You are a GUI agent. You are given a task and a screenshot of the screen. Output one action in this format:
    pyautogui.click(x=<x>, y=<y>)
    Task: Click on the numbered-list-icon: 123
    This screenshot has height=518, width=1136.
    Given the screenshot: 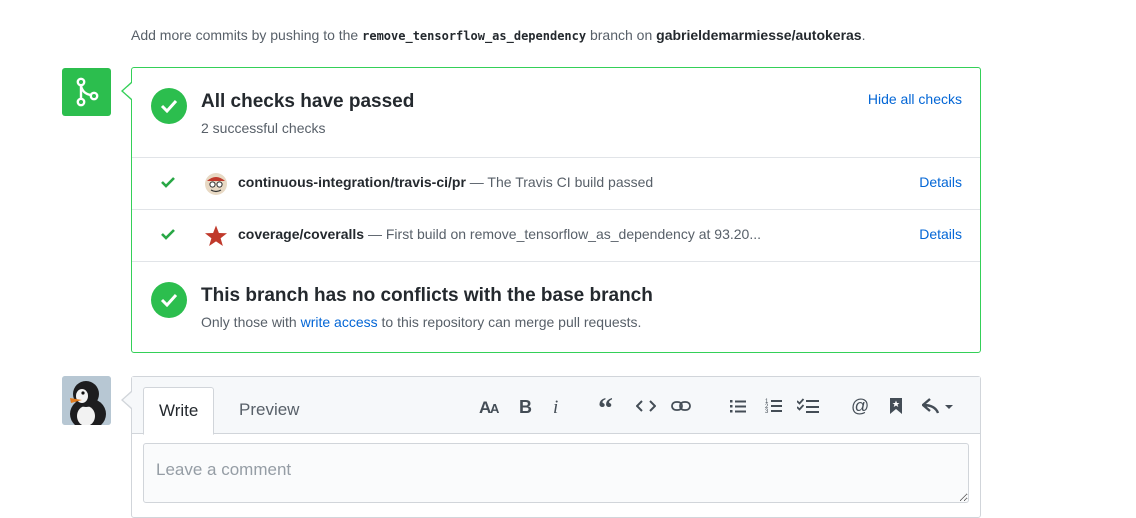 What is the action you would take?
    pyautogui.click(x=773, y=406)
    